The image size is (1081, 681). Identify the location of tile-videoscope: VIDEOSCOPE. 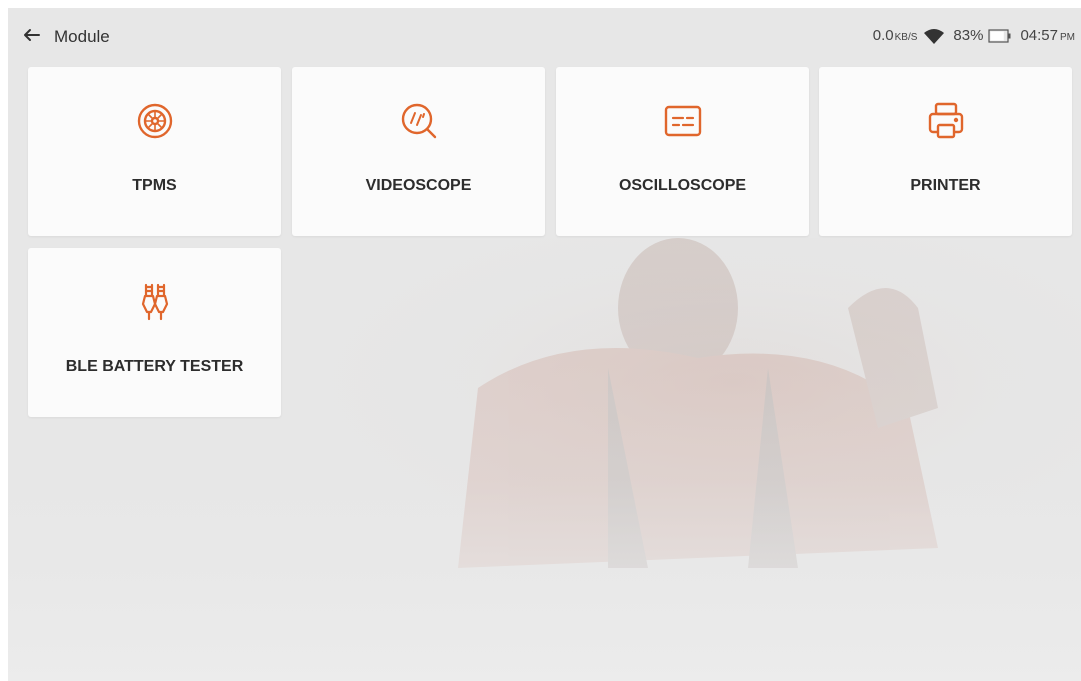
(418, 151).